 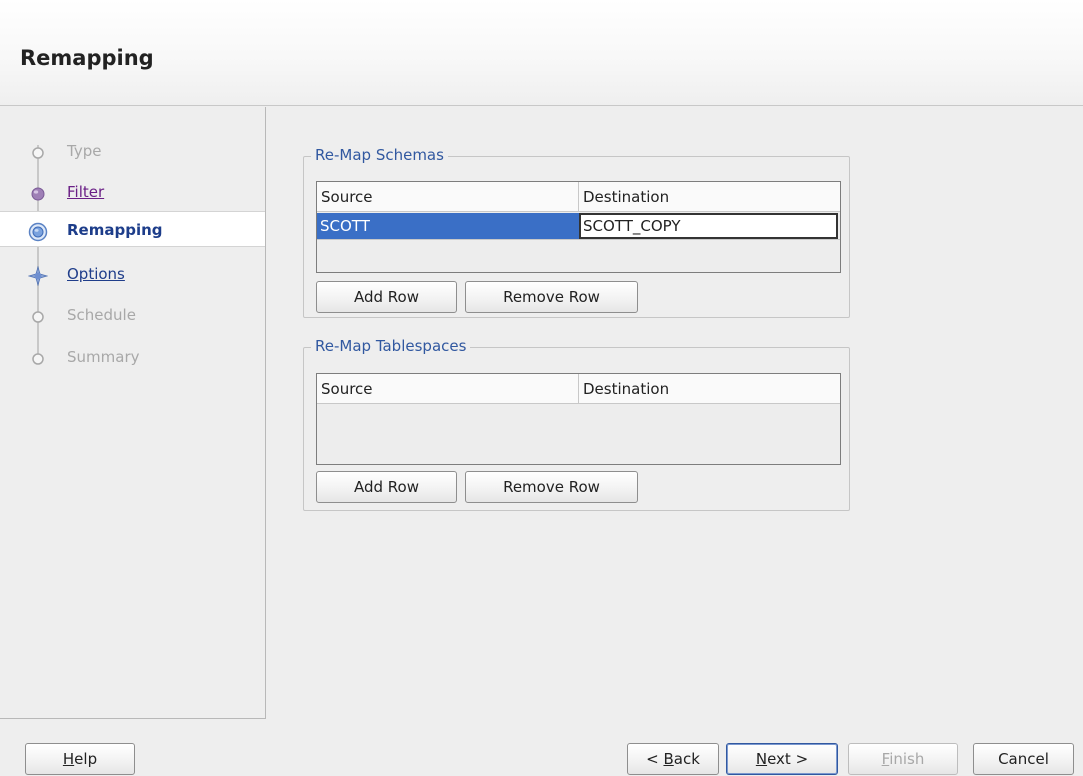 What do you see at coordinates (38, 276) in the screenshot?
I see `star-circle-icon` at bounding box center [38, 276].